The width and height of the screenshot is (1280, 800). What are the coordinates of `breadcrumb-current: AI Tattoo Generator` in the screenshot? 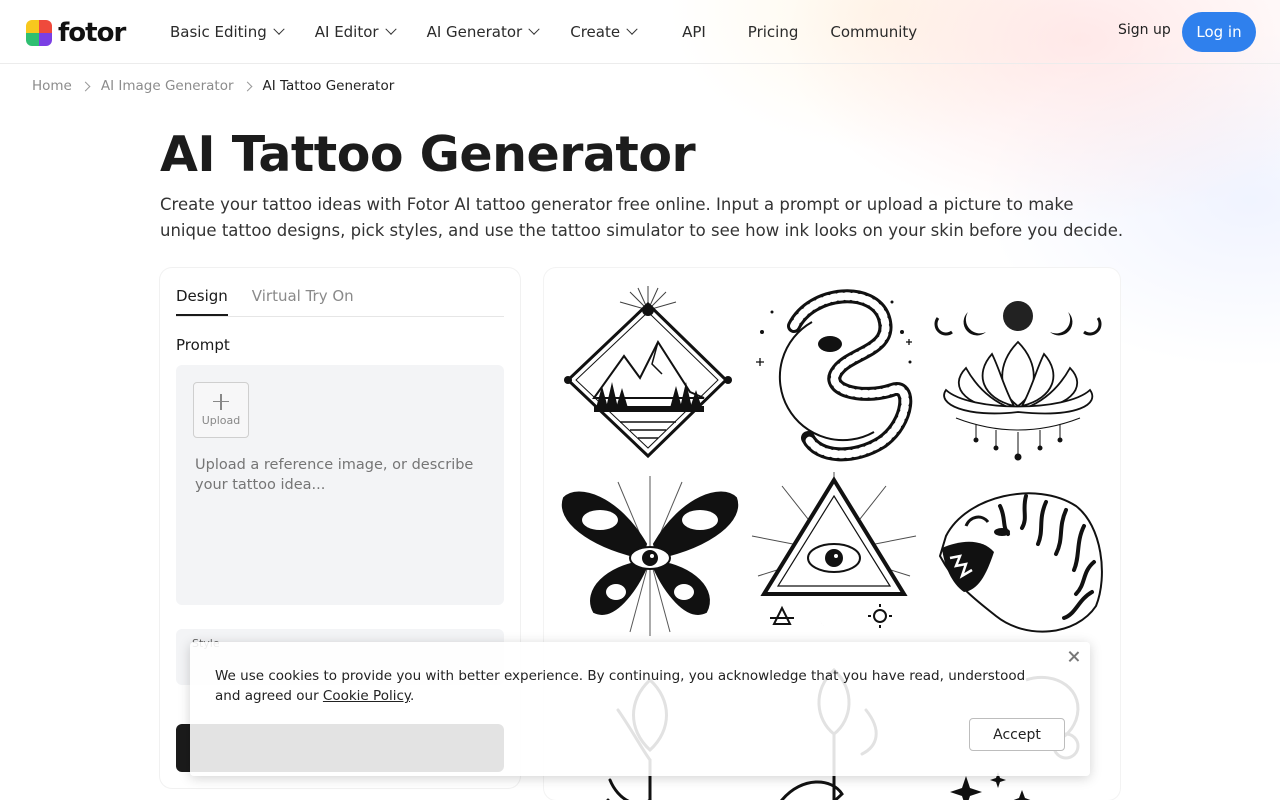 It's located at (328, 86).